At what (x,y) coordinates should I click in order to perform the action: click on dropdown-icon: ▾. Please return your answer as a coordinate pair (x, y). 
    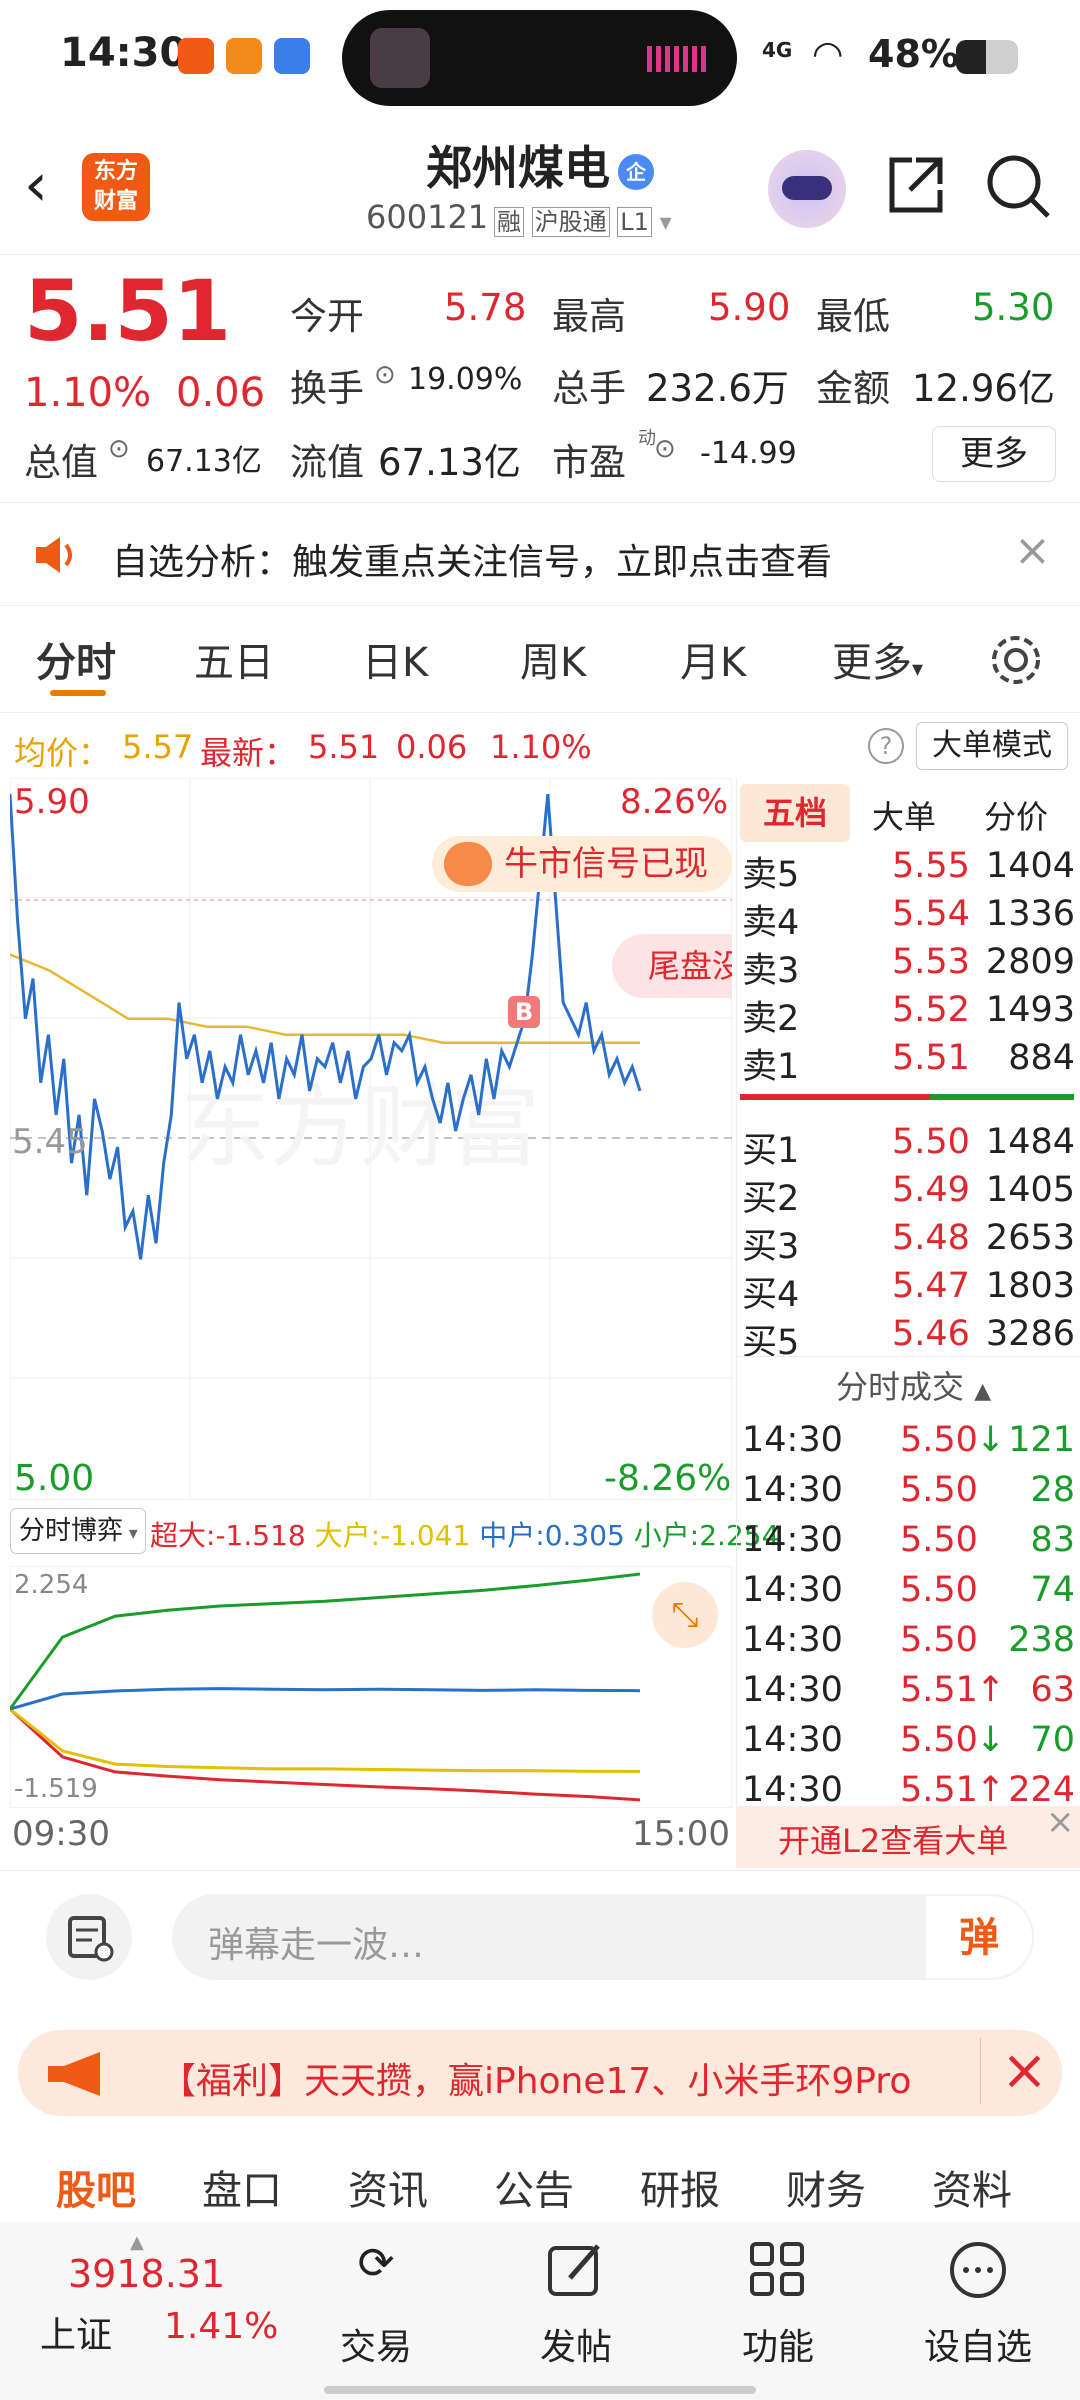
    Looking at the image, I should click on (666, 222).